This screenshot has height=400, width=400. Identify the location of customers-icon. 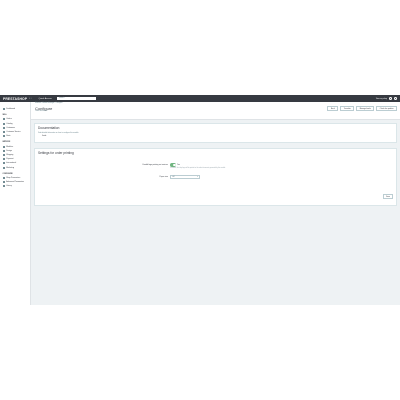
(3, 127).